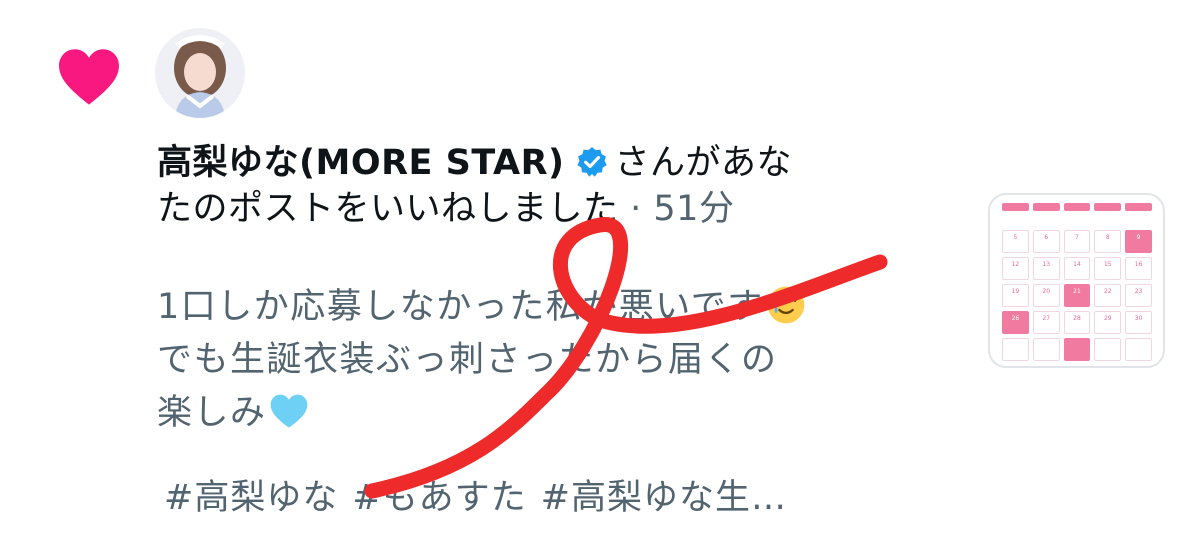 This screenshot has height=551, width=1200. Describe the element at coordinates (288, 411) in the screenshot. I see `light-blue-heart-emoji-icon` at that location.